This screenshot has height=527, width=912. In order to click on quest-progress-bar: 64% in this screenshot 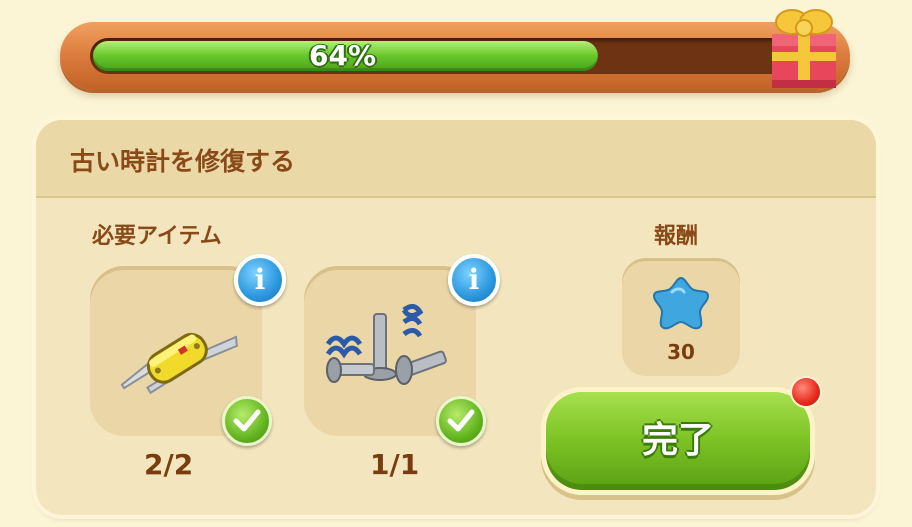, I will do `click(455, 56)`.